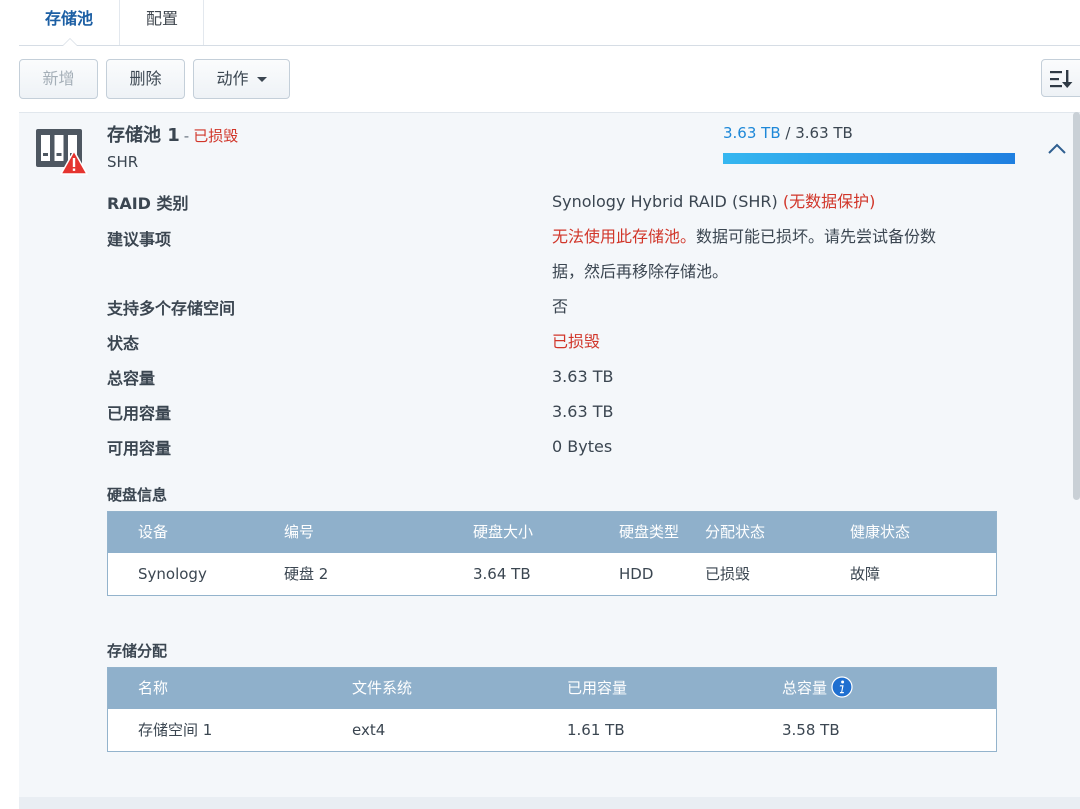  I want to click on free-capacity-value: 0 Bytes, so click(582, 446).